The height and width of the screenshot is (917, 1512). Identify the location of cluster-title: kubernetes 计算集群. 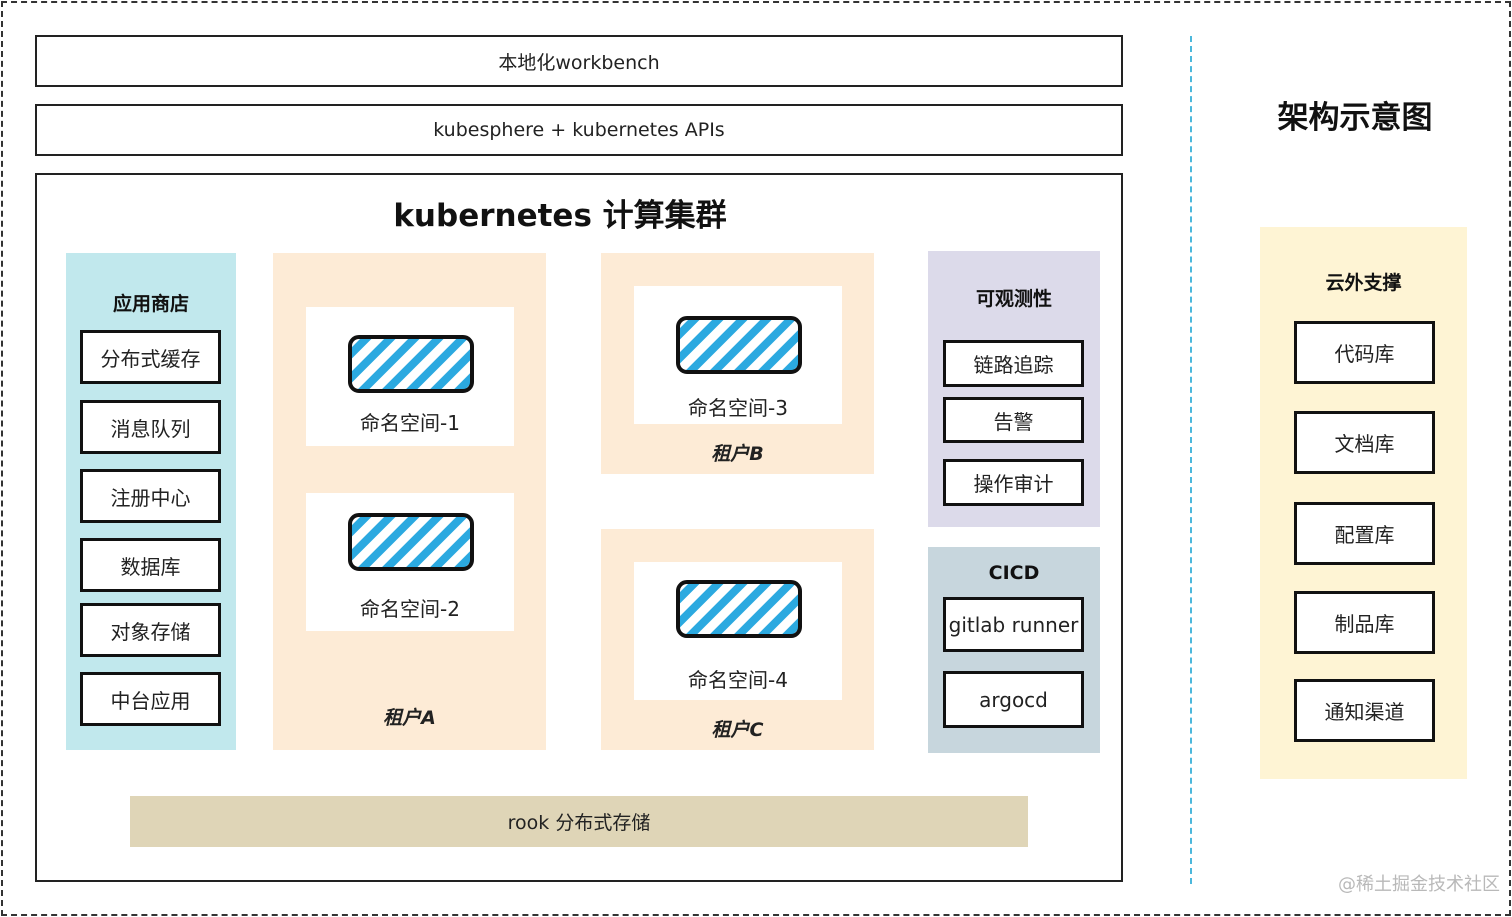
(560, 216).